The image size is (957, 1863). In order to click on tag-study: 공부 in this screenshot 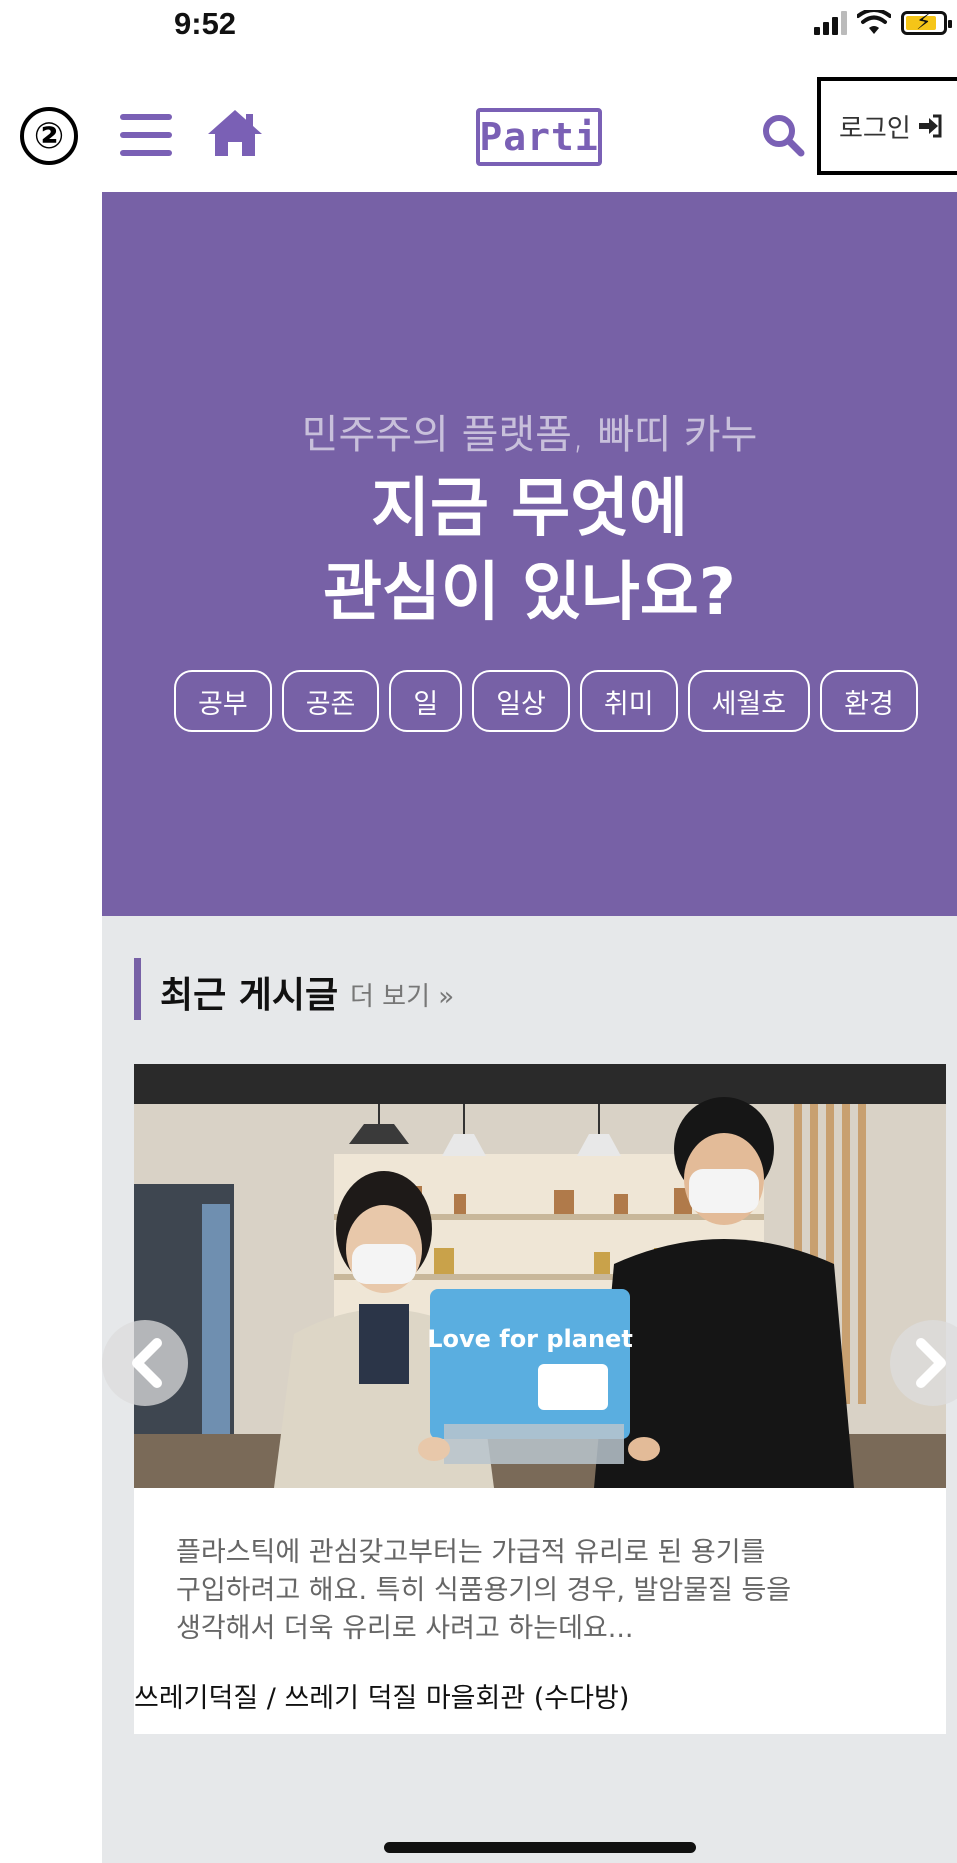, I will do `click(223, 701)`.